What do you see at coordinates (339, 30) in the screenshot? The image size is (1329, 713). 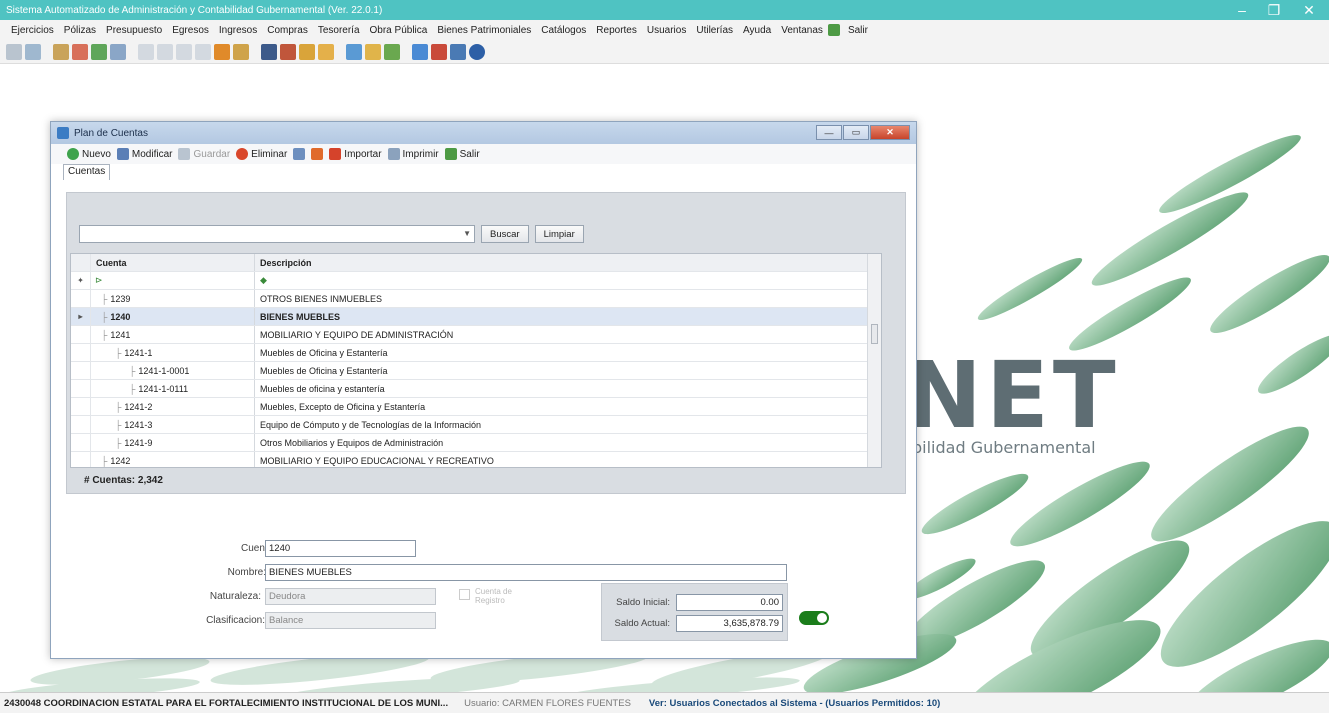 I see `menu-item-6: Tesorería` at bounding box center [339, 30].